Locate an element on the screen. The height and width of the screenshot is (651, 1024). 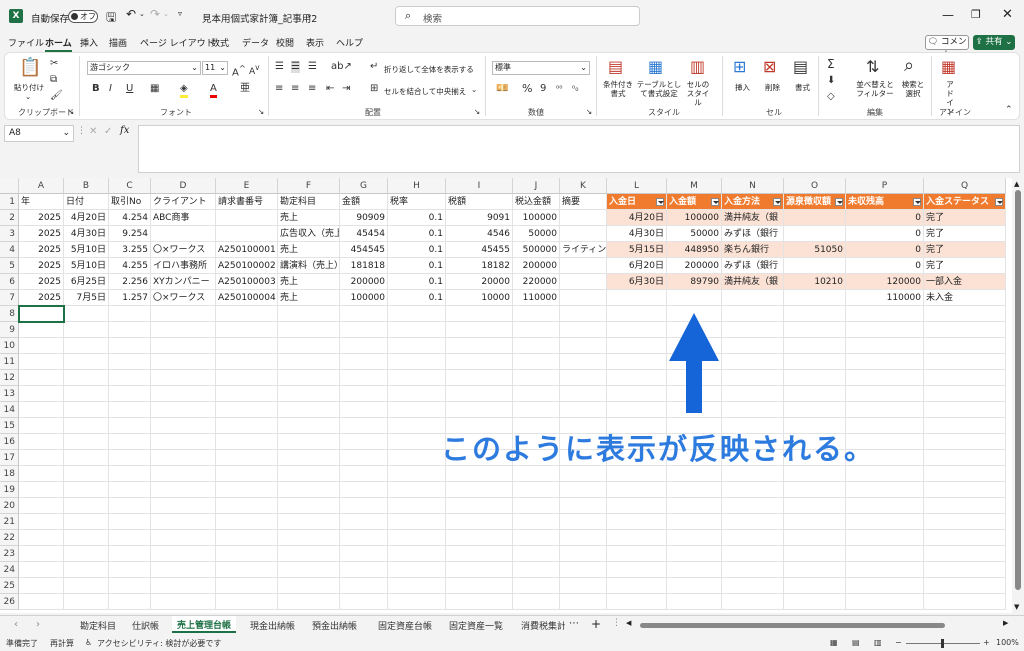
format-cells-icon: ▤ is located at coordinates (800, 67).